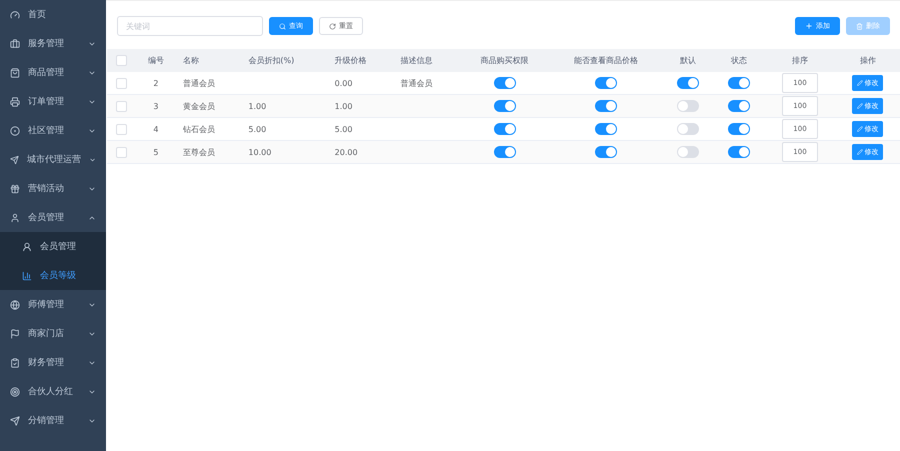  What do you see at coordinates (427, 60) in the screenshot?
I see `column-header: 描述信息` at bounding box center [427, 60].